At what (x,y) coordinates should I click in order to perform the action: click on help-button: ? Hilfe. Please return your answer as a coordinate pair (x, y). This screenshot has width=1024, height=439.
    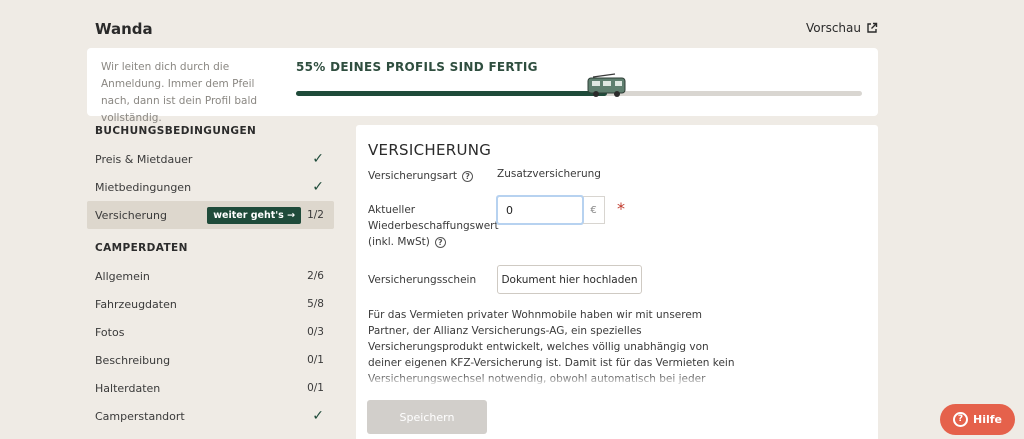
    Looking at the image, I should click on (977, 419).